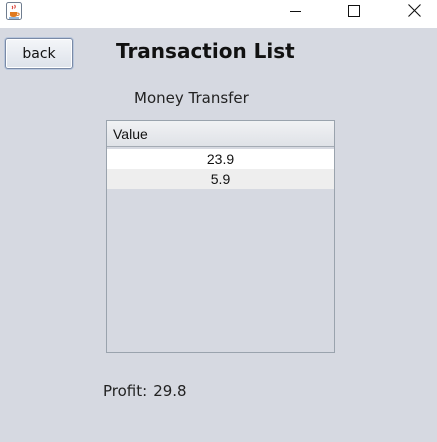  I want to click on page-title: Transaction List, so click(205, 51).